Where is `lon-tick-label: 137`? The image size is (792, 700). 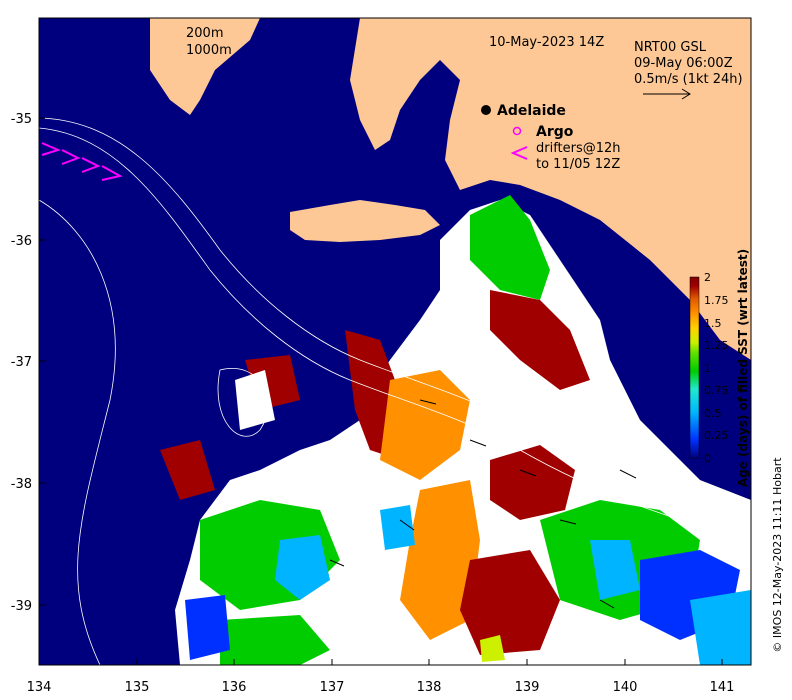
lon-tick-label: 137 is located at coordinates (332, 687).